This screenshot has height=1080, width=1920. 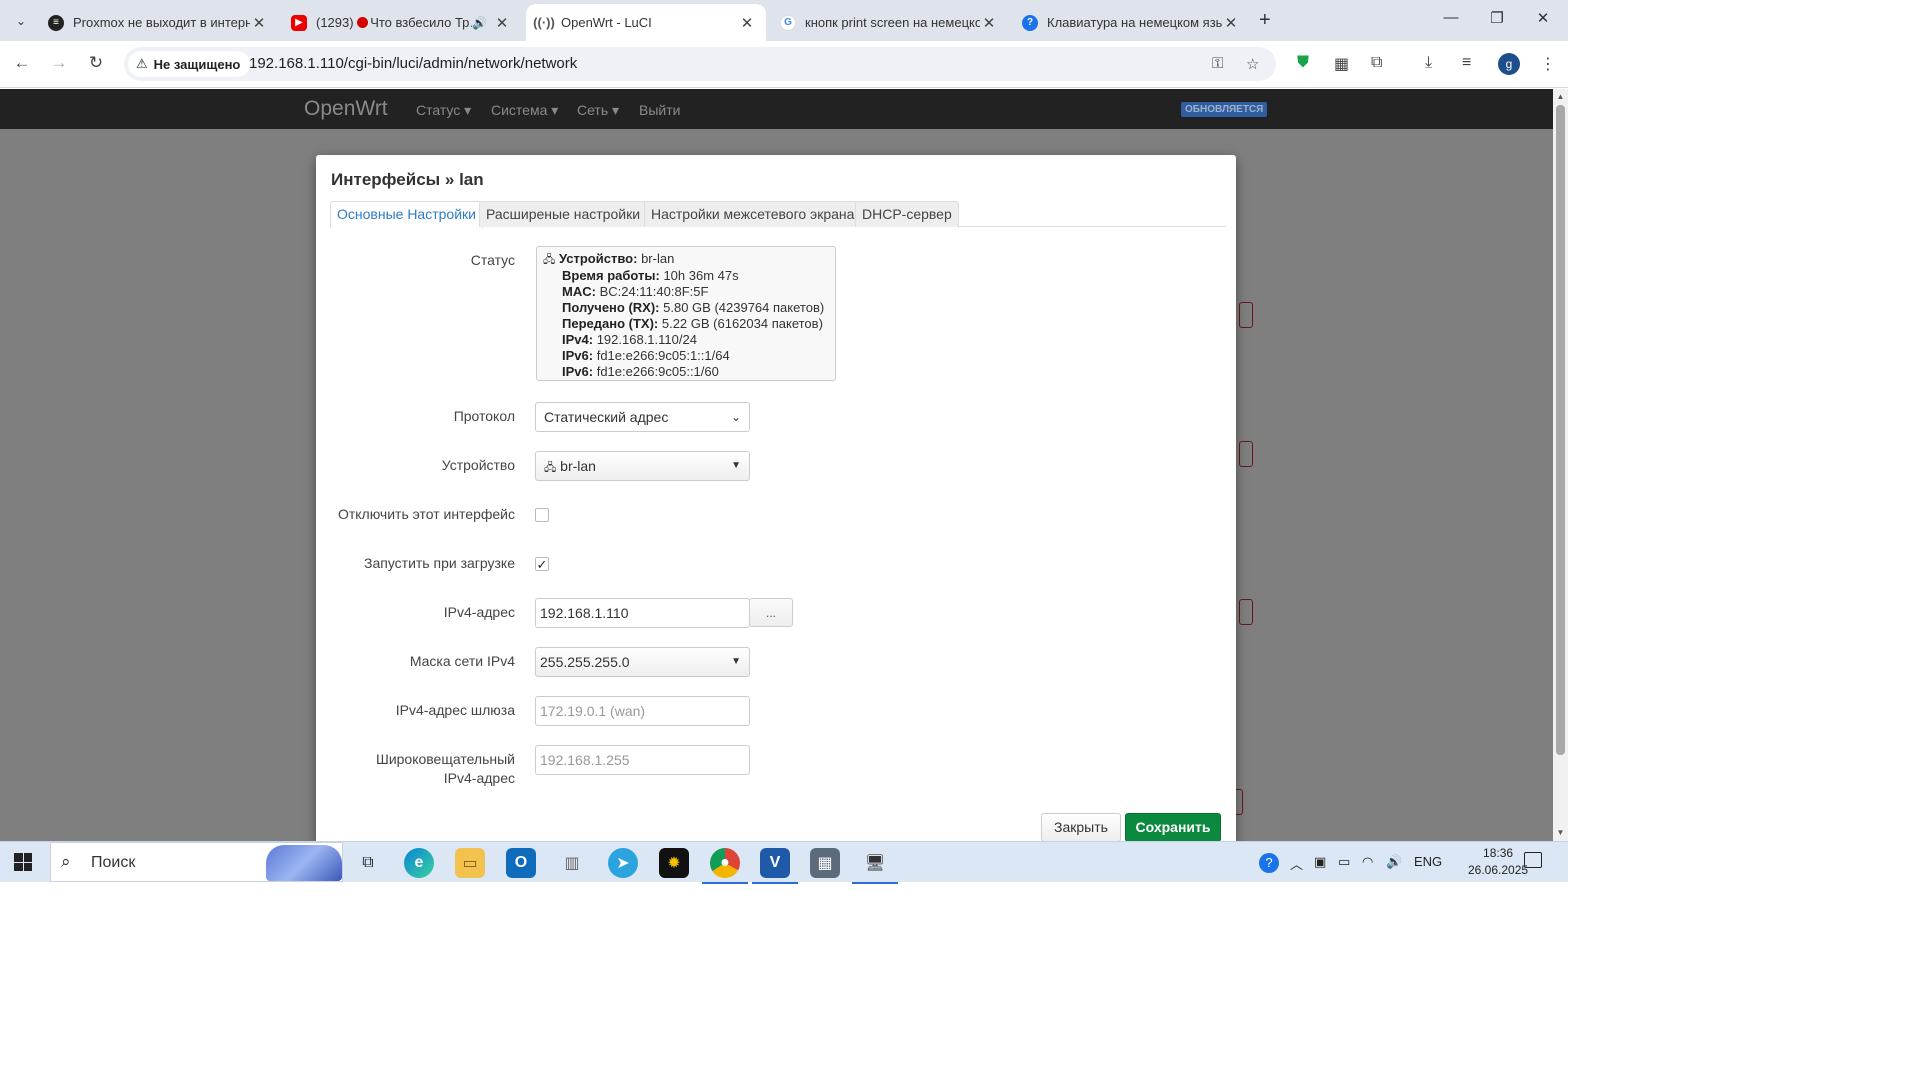 What do you see at coordinates (142, 63) in the screenshot?
I see `warning-icon: ⚠` at bounding box center [142, 63].